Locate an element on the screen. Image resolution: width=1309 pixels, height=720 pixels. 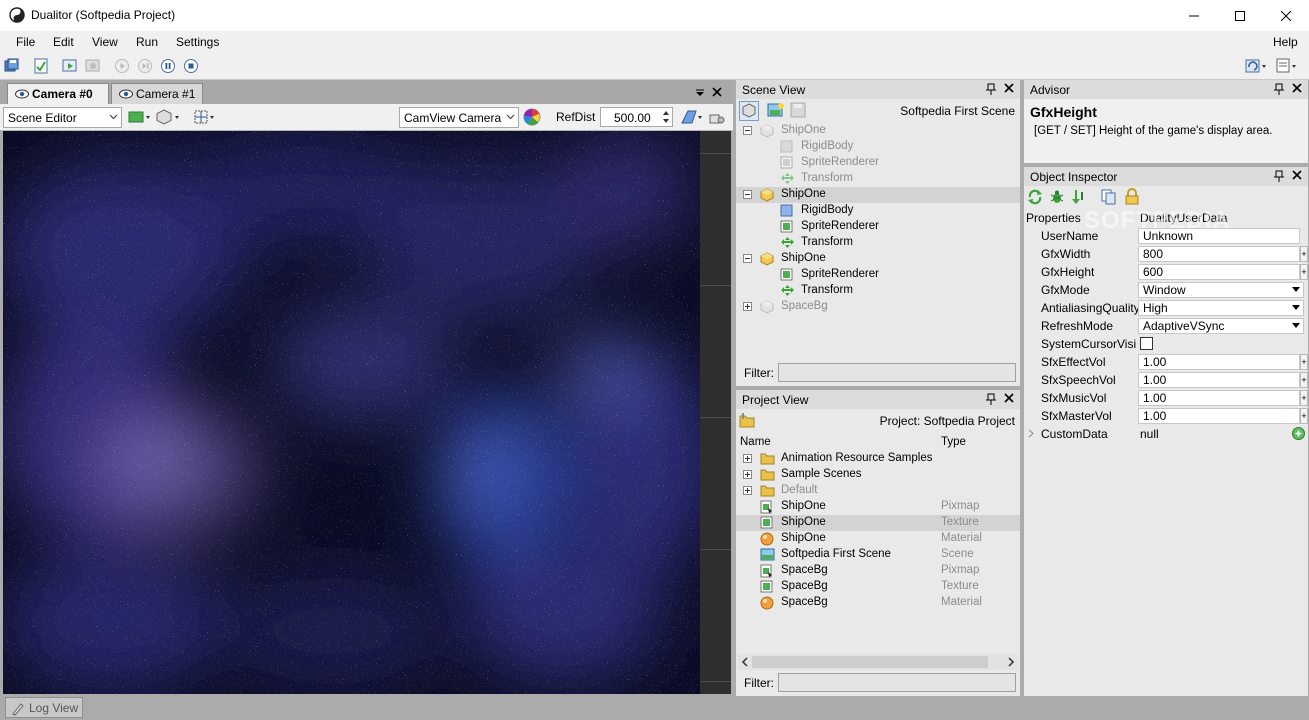
stop-icon is located at coordinates (192, 67).